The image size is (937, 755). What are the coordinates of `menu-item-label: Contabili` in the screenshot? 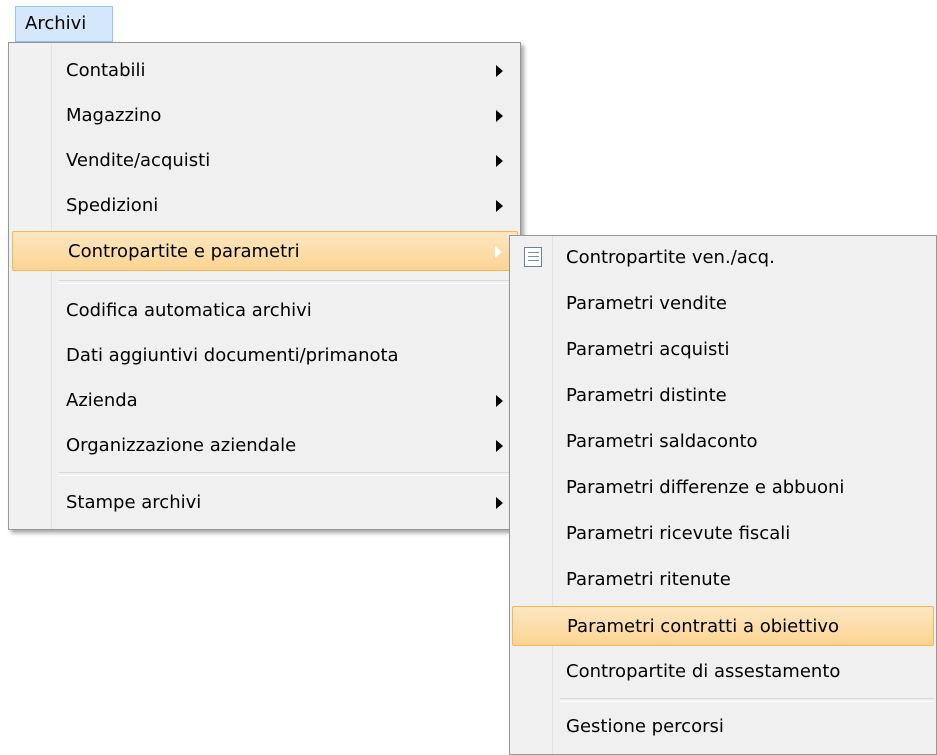 It's located at (106, 70).